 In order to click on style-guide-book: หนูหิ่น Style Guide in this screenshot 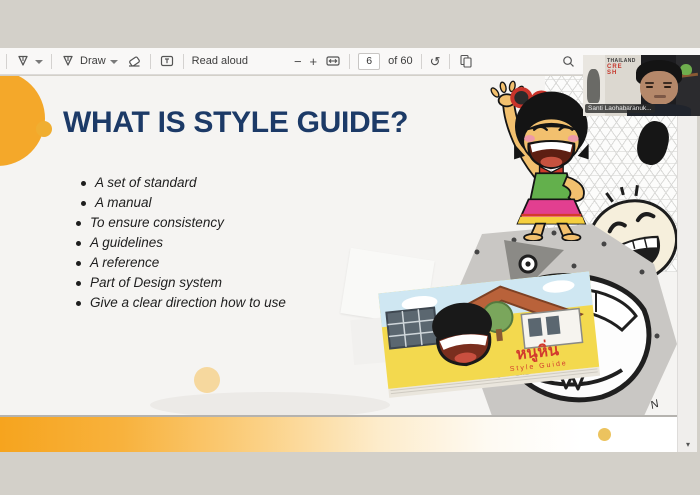, I will do `click(489, 341)`.